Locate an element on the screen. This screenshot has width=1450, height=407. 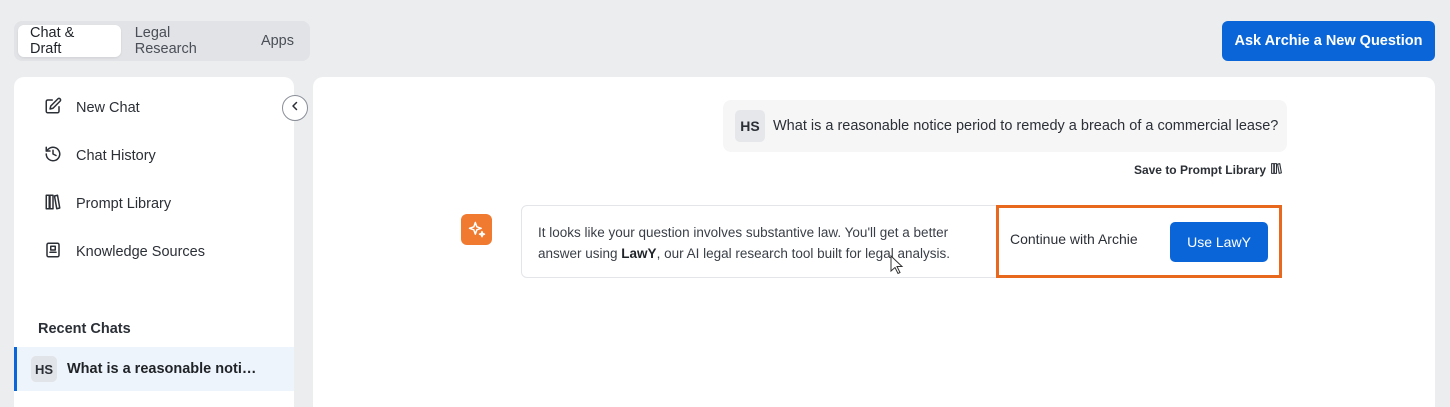
tab-legal-research: Legal Research is located at coordinates (185, 41).